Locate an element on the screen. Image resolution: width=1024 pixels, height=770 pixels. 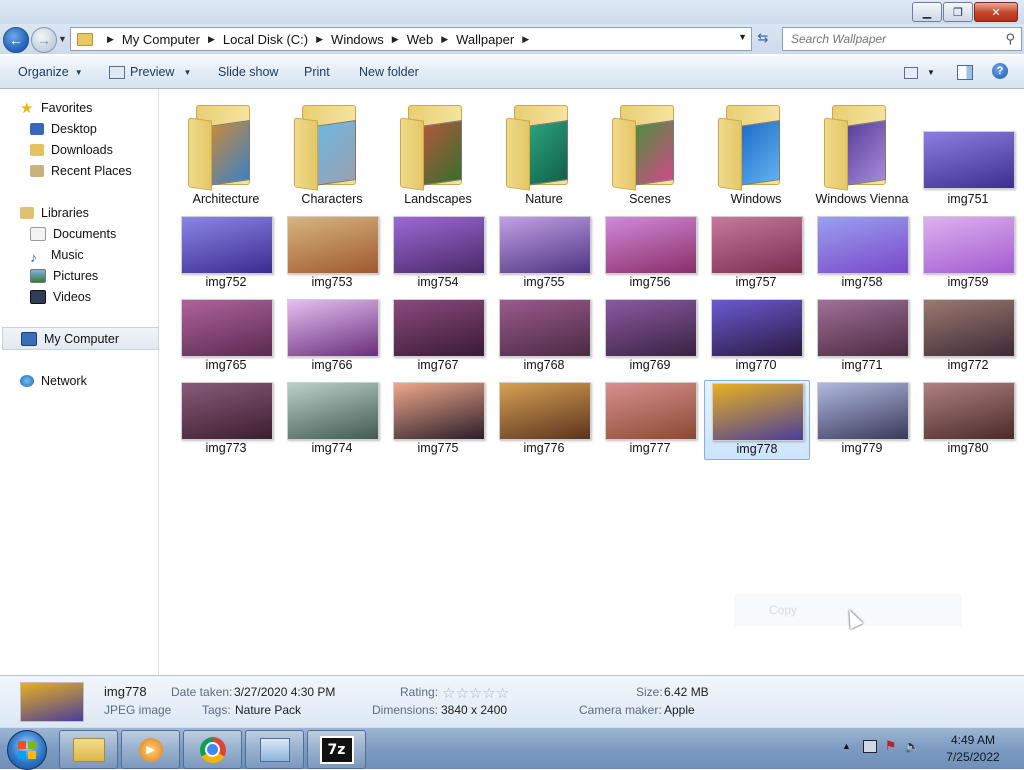
image-item: img767 is located at coordinates (438, 336).